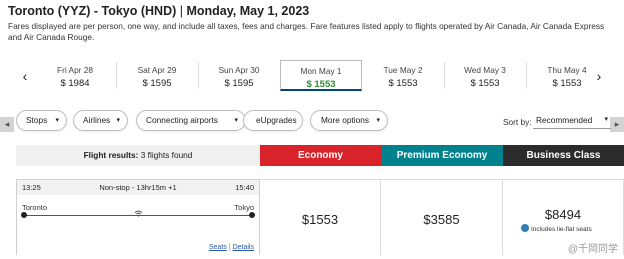  Describe the element at coordinates (166, 155) in the screenshot. I see `results-count: 3 flights found` at that location.